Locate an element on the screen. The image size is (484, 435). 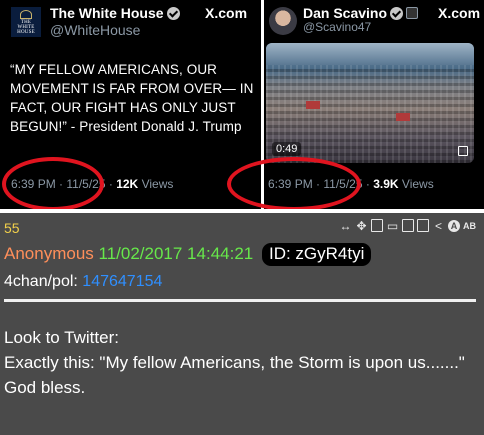
account-name: The White House is located at coordinates (115, 13).